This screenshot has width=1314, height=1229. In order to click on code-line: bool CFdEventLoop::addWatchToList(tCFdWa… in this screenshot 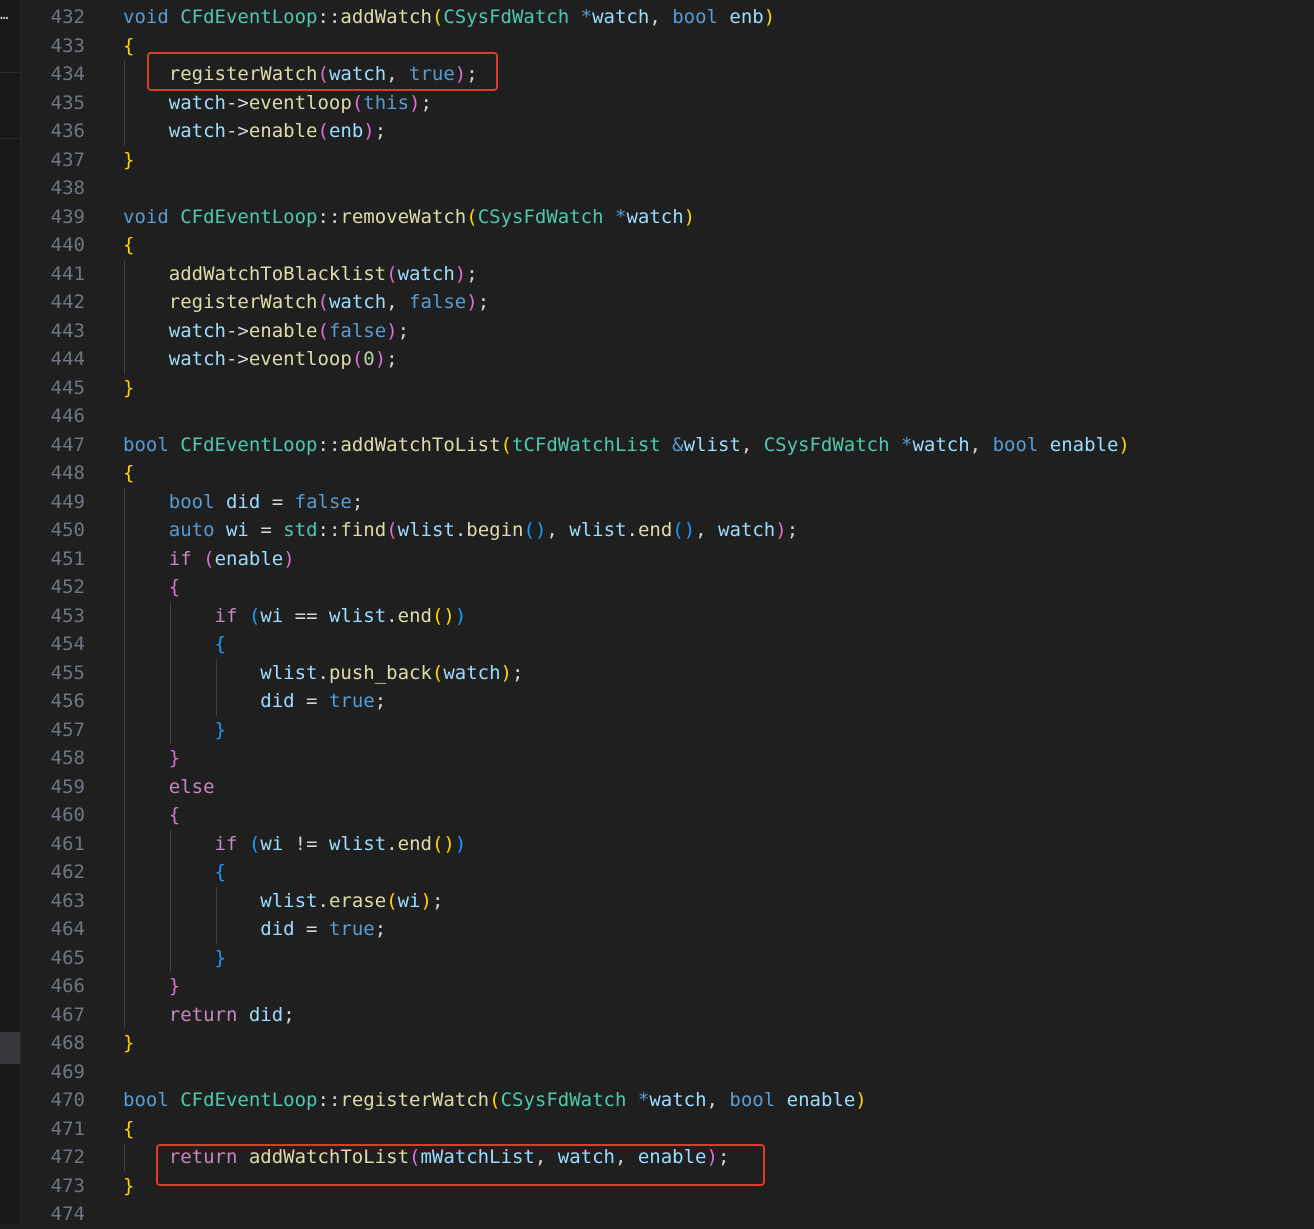, I will do `click(626, 445)`.